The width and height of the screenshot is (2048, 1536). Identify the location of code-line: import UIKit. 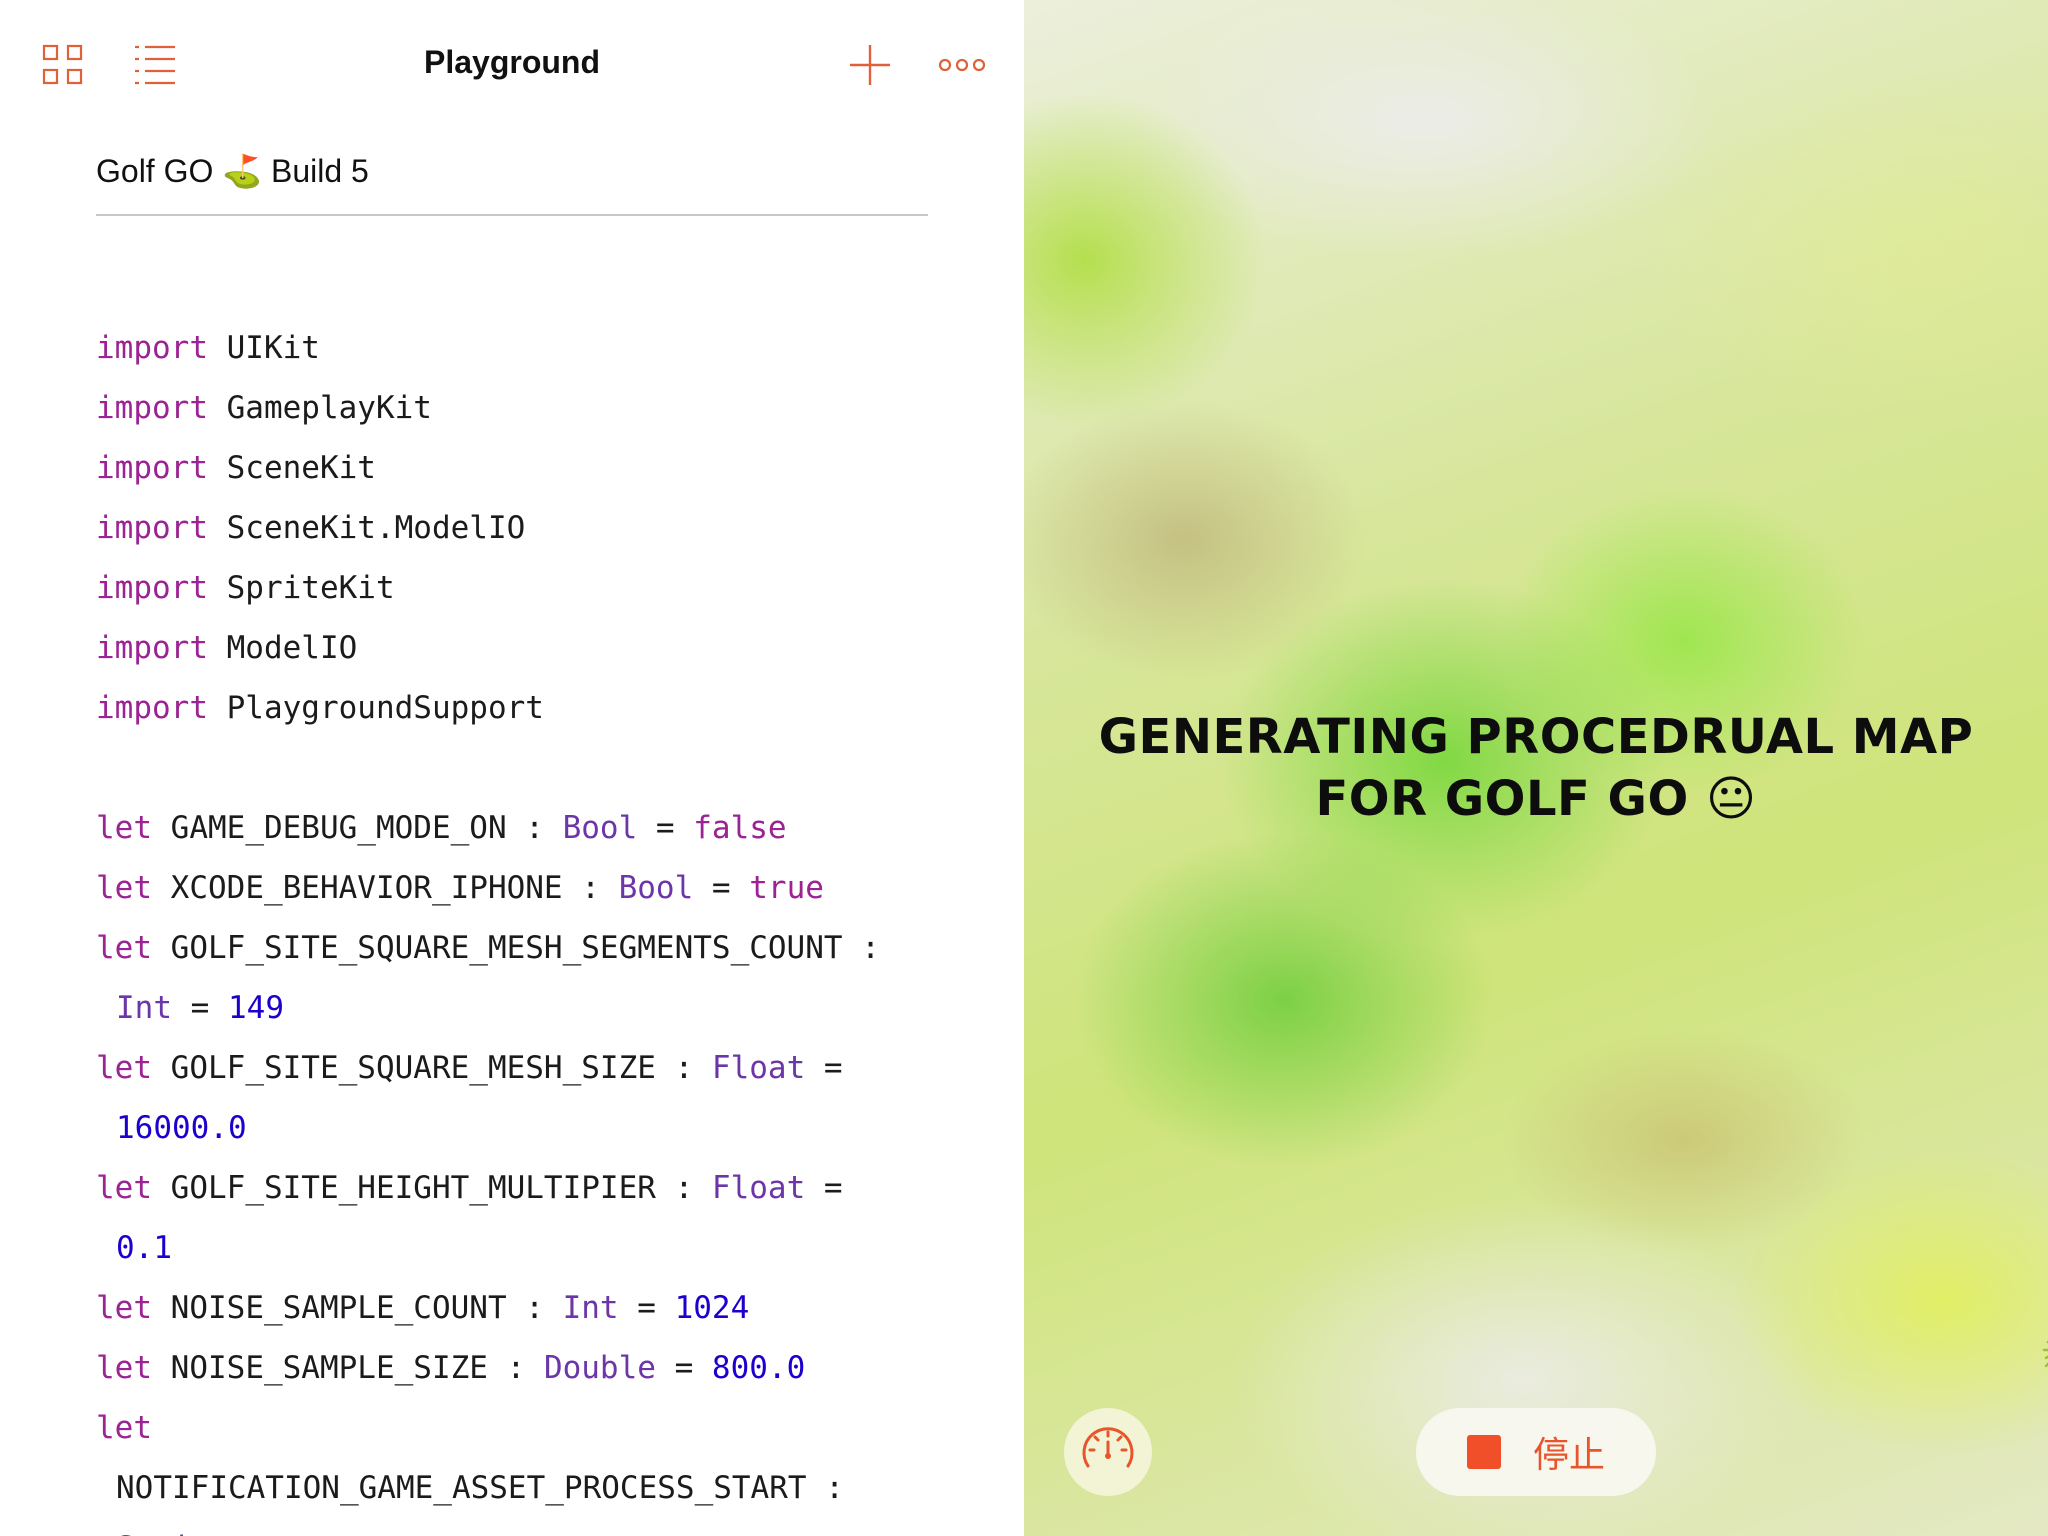
(516, 348).